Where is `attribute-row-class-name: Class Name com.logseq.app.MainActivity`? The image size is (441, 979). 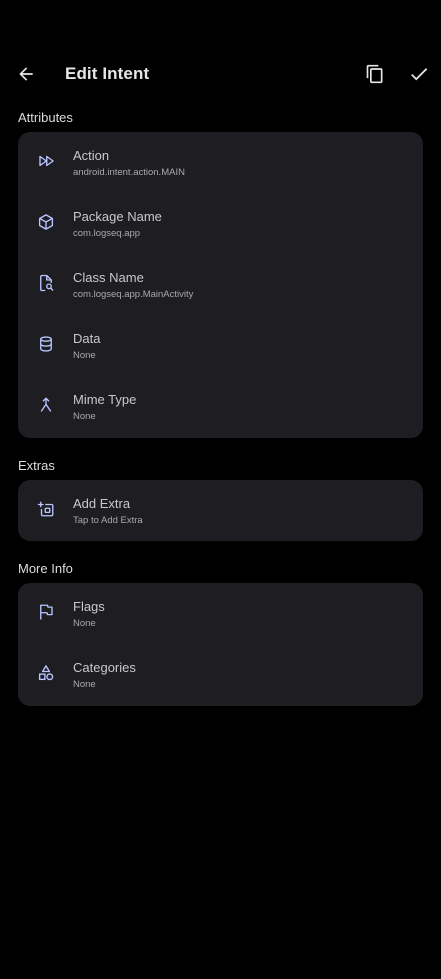
attribute-row-class-name: Class Name com.logseq.app.MainActivity is located at coordinates (220, 284).